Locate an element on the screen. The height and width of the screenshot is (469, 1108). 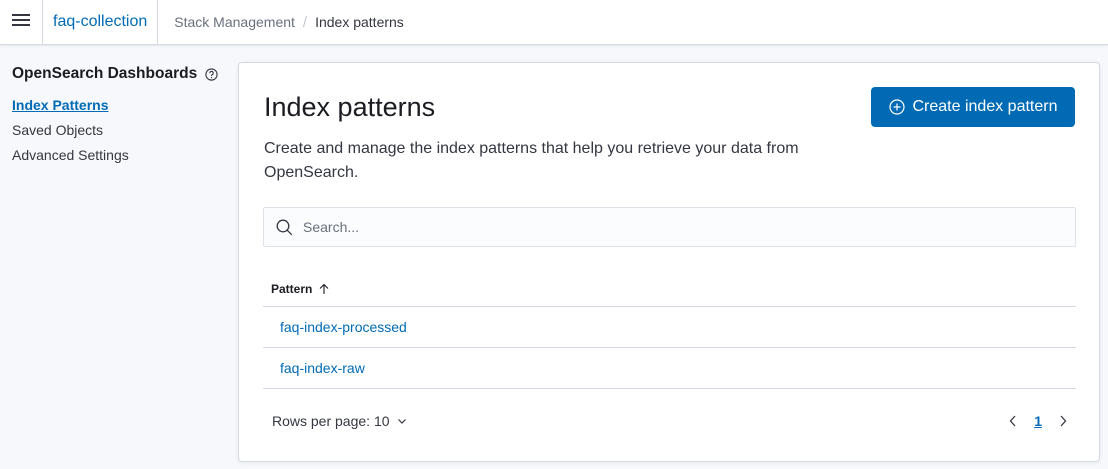
table-row: faq-index-processed is located at coordinates (669, 327).